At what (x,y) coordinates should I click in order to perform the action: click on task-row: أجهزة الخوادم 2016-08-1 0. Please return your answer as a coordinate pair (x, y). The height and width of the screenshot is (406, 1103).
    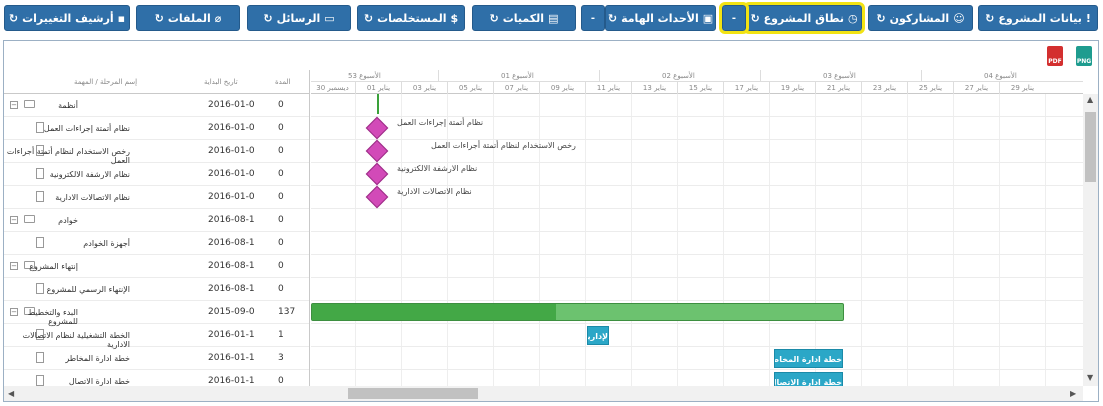
    Looking at the image, I should click on (156, 243).